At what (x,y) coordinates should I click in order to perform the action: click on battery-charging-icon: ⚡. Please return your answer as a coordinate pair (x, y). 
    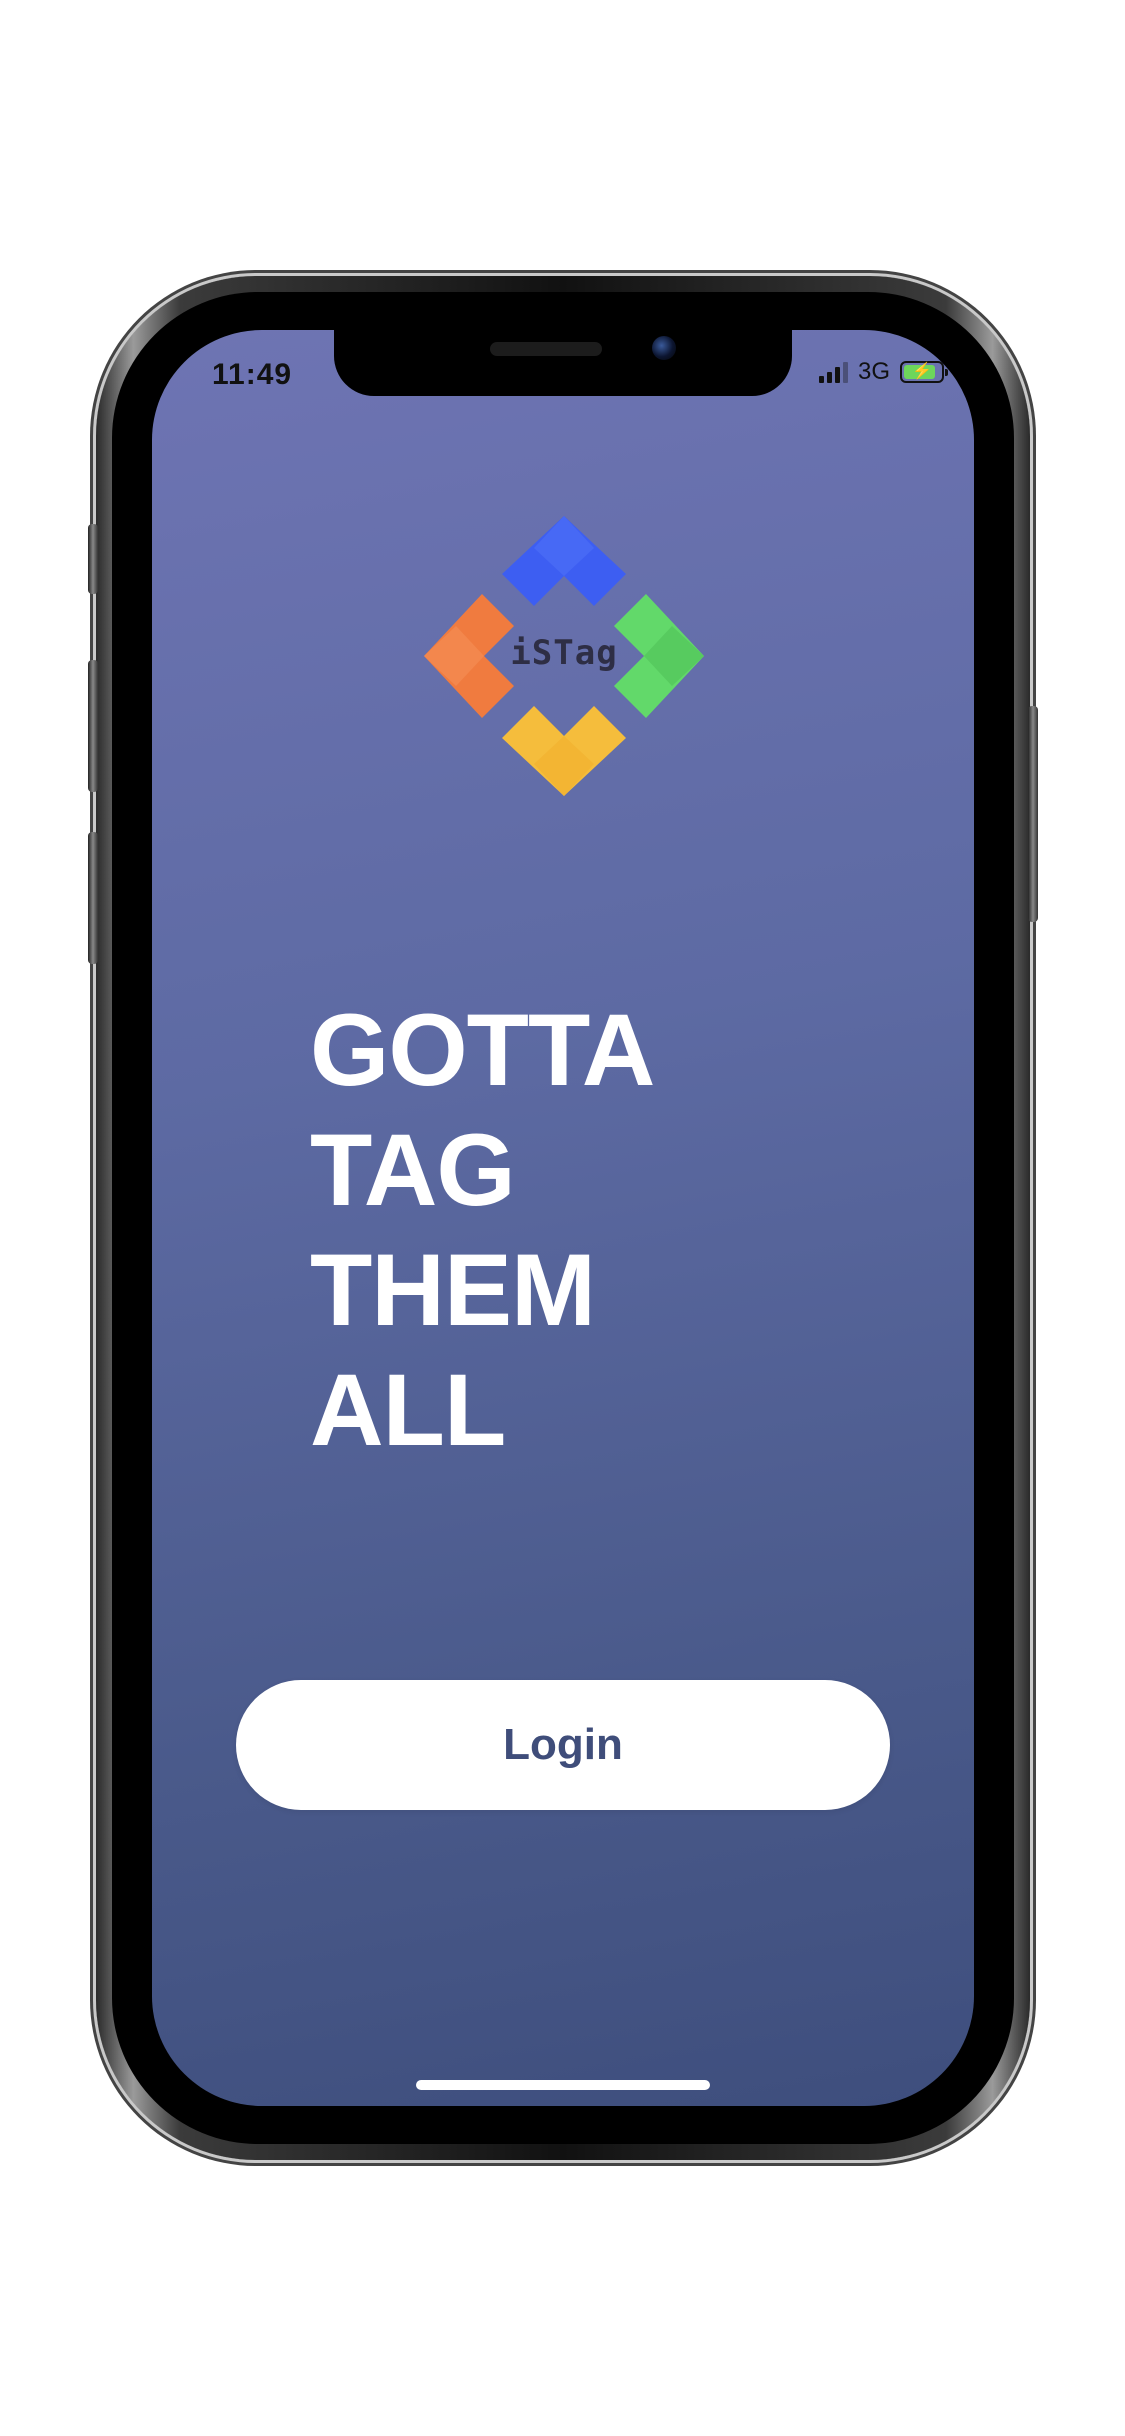
    Looking at the image, I should click on (924, 372).